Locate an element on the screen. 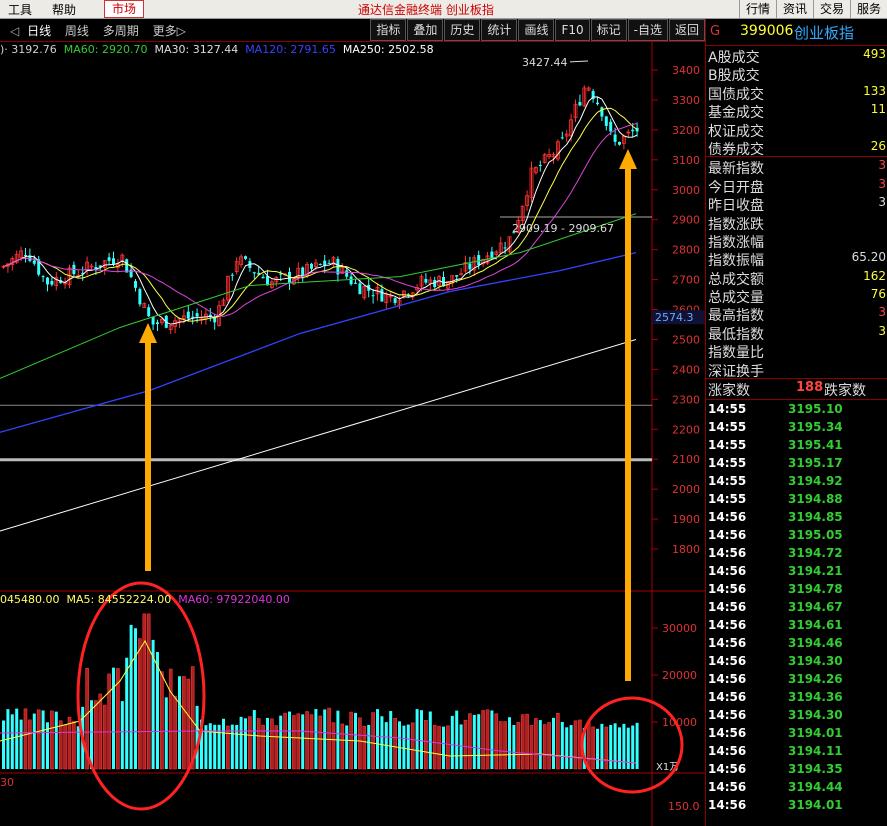 The image size is (887, 826). tick-row: 14:56 3194.26 is located at coordinates (796, 679).